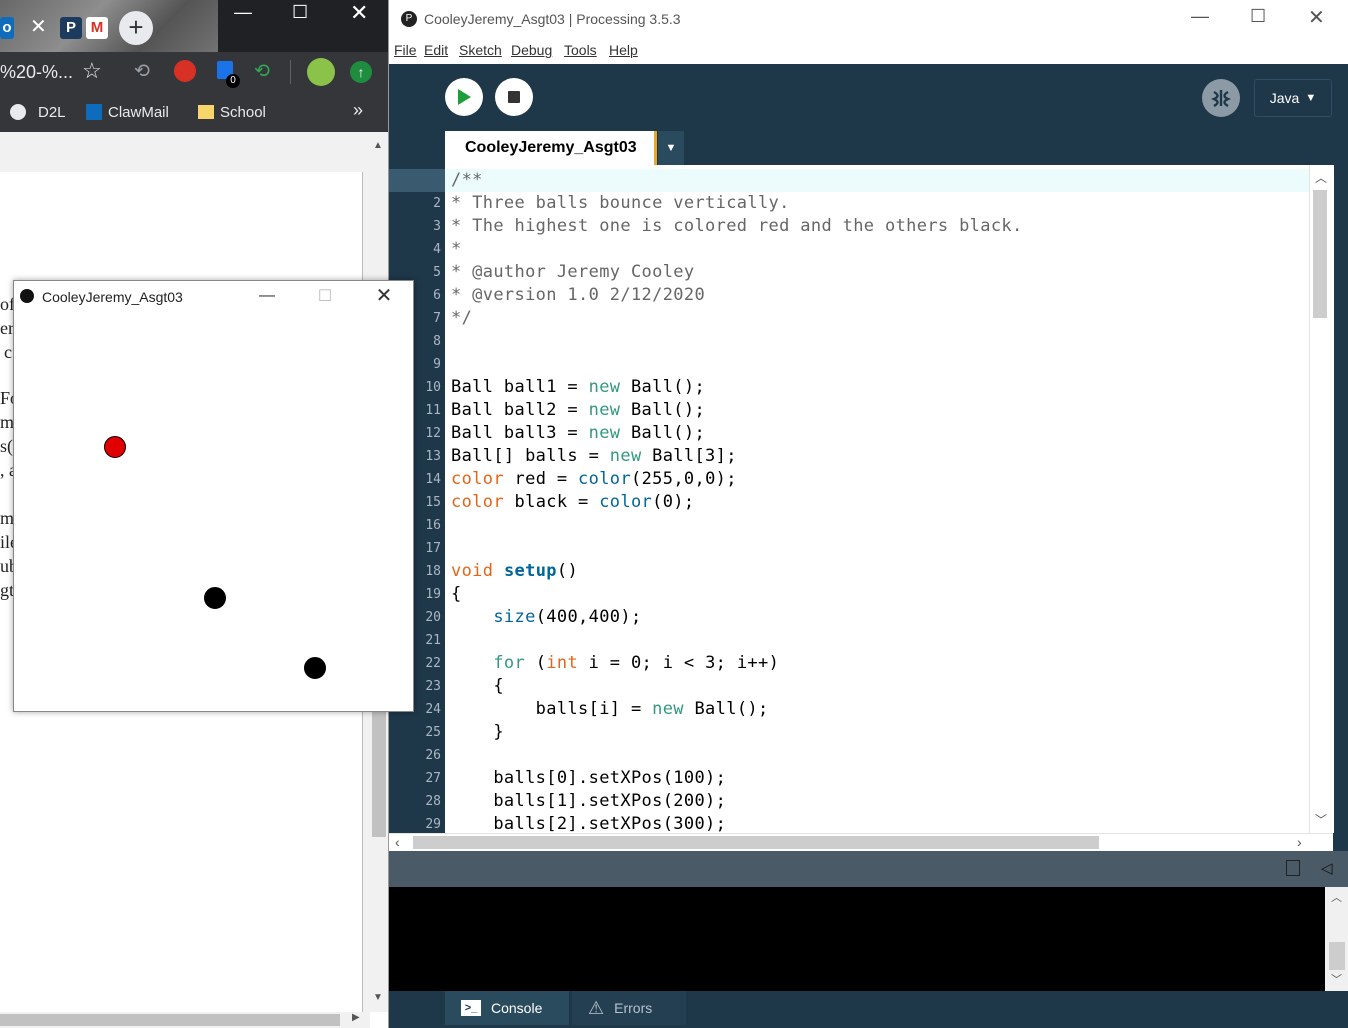  Describe the element at coordinates (397, 842) in the screenshot. I see `scroll-left-icon: ‹` at that location.